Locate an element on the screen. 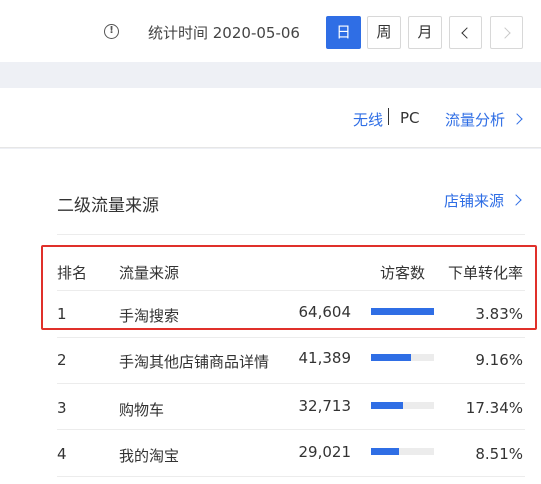  traffic-analysis-label: 流量分析 is located at coordinates (475, 120).